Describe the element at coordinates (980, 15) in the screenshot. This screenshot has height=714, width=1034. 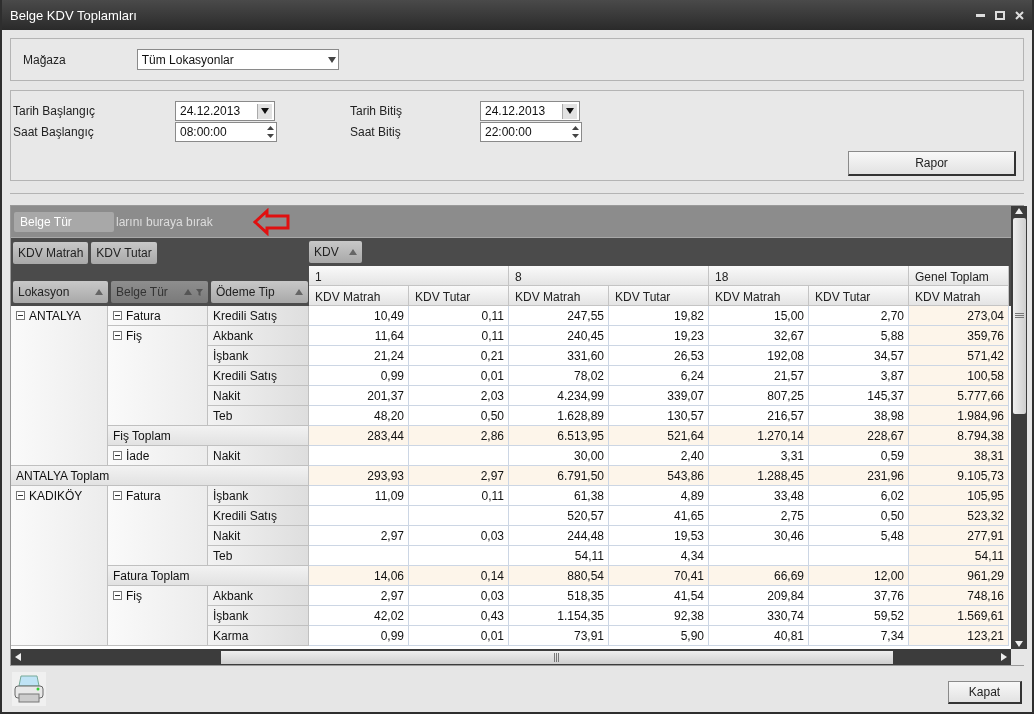
I see `minimize-icon` at that location.